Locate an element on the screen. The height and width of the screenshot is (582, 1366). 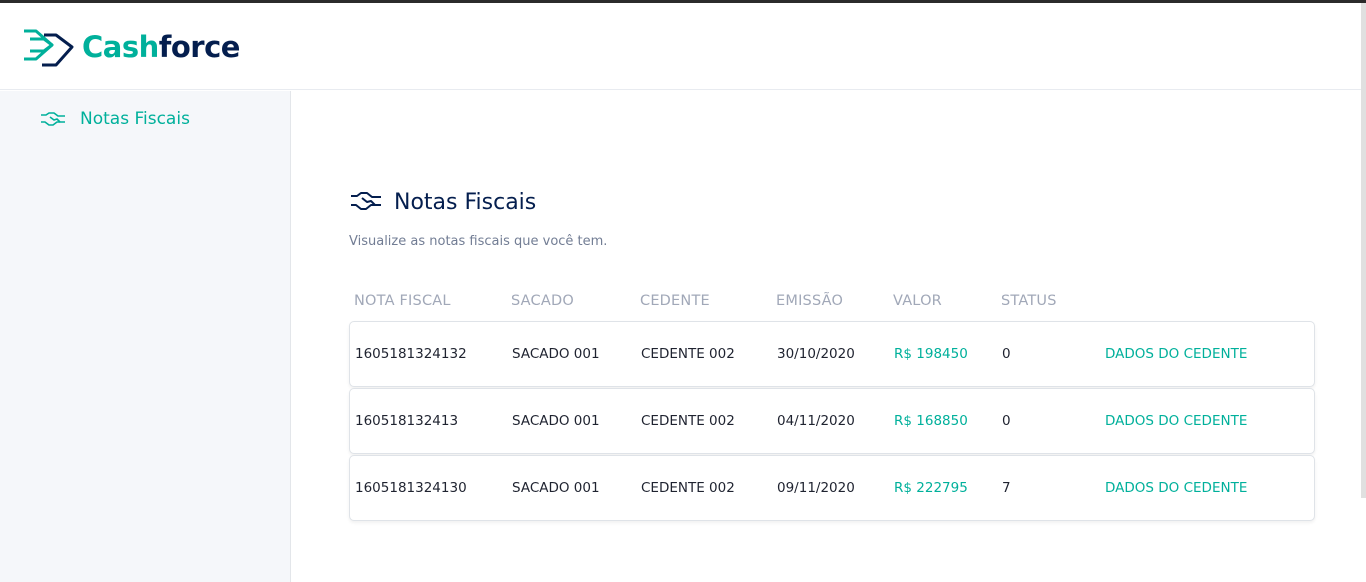
column-header-emissao: EMISSÃO is located at coordinates (810, 301).